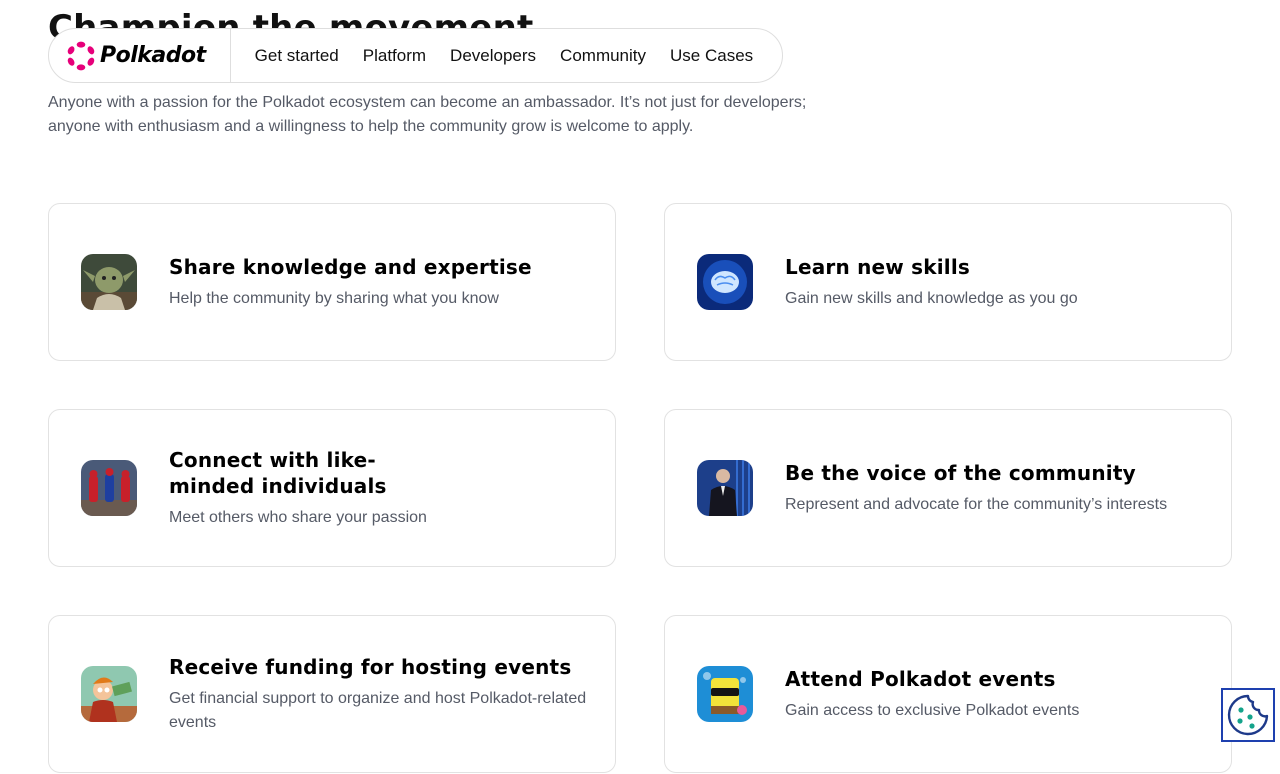 The width and height of the screenshot is (1280, 774). I want to click on polkadot-logo: Polkadot, so click(140, 55).